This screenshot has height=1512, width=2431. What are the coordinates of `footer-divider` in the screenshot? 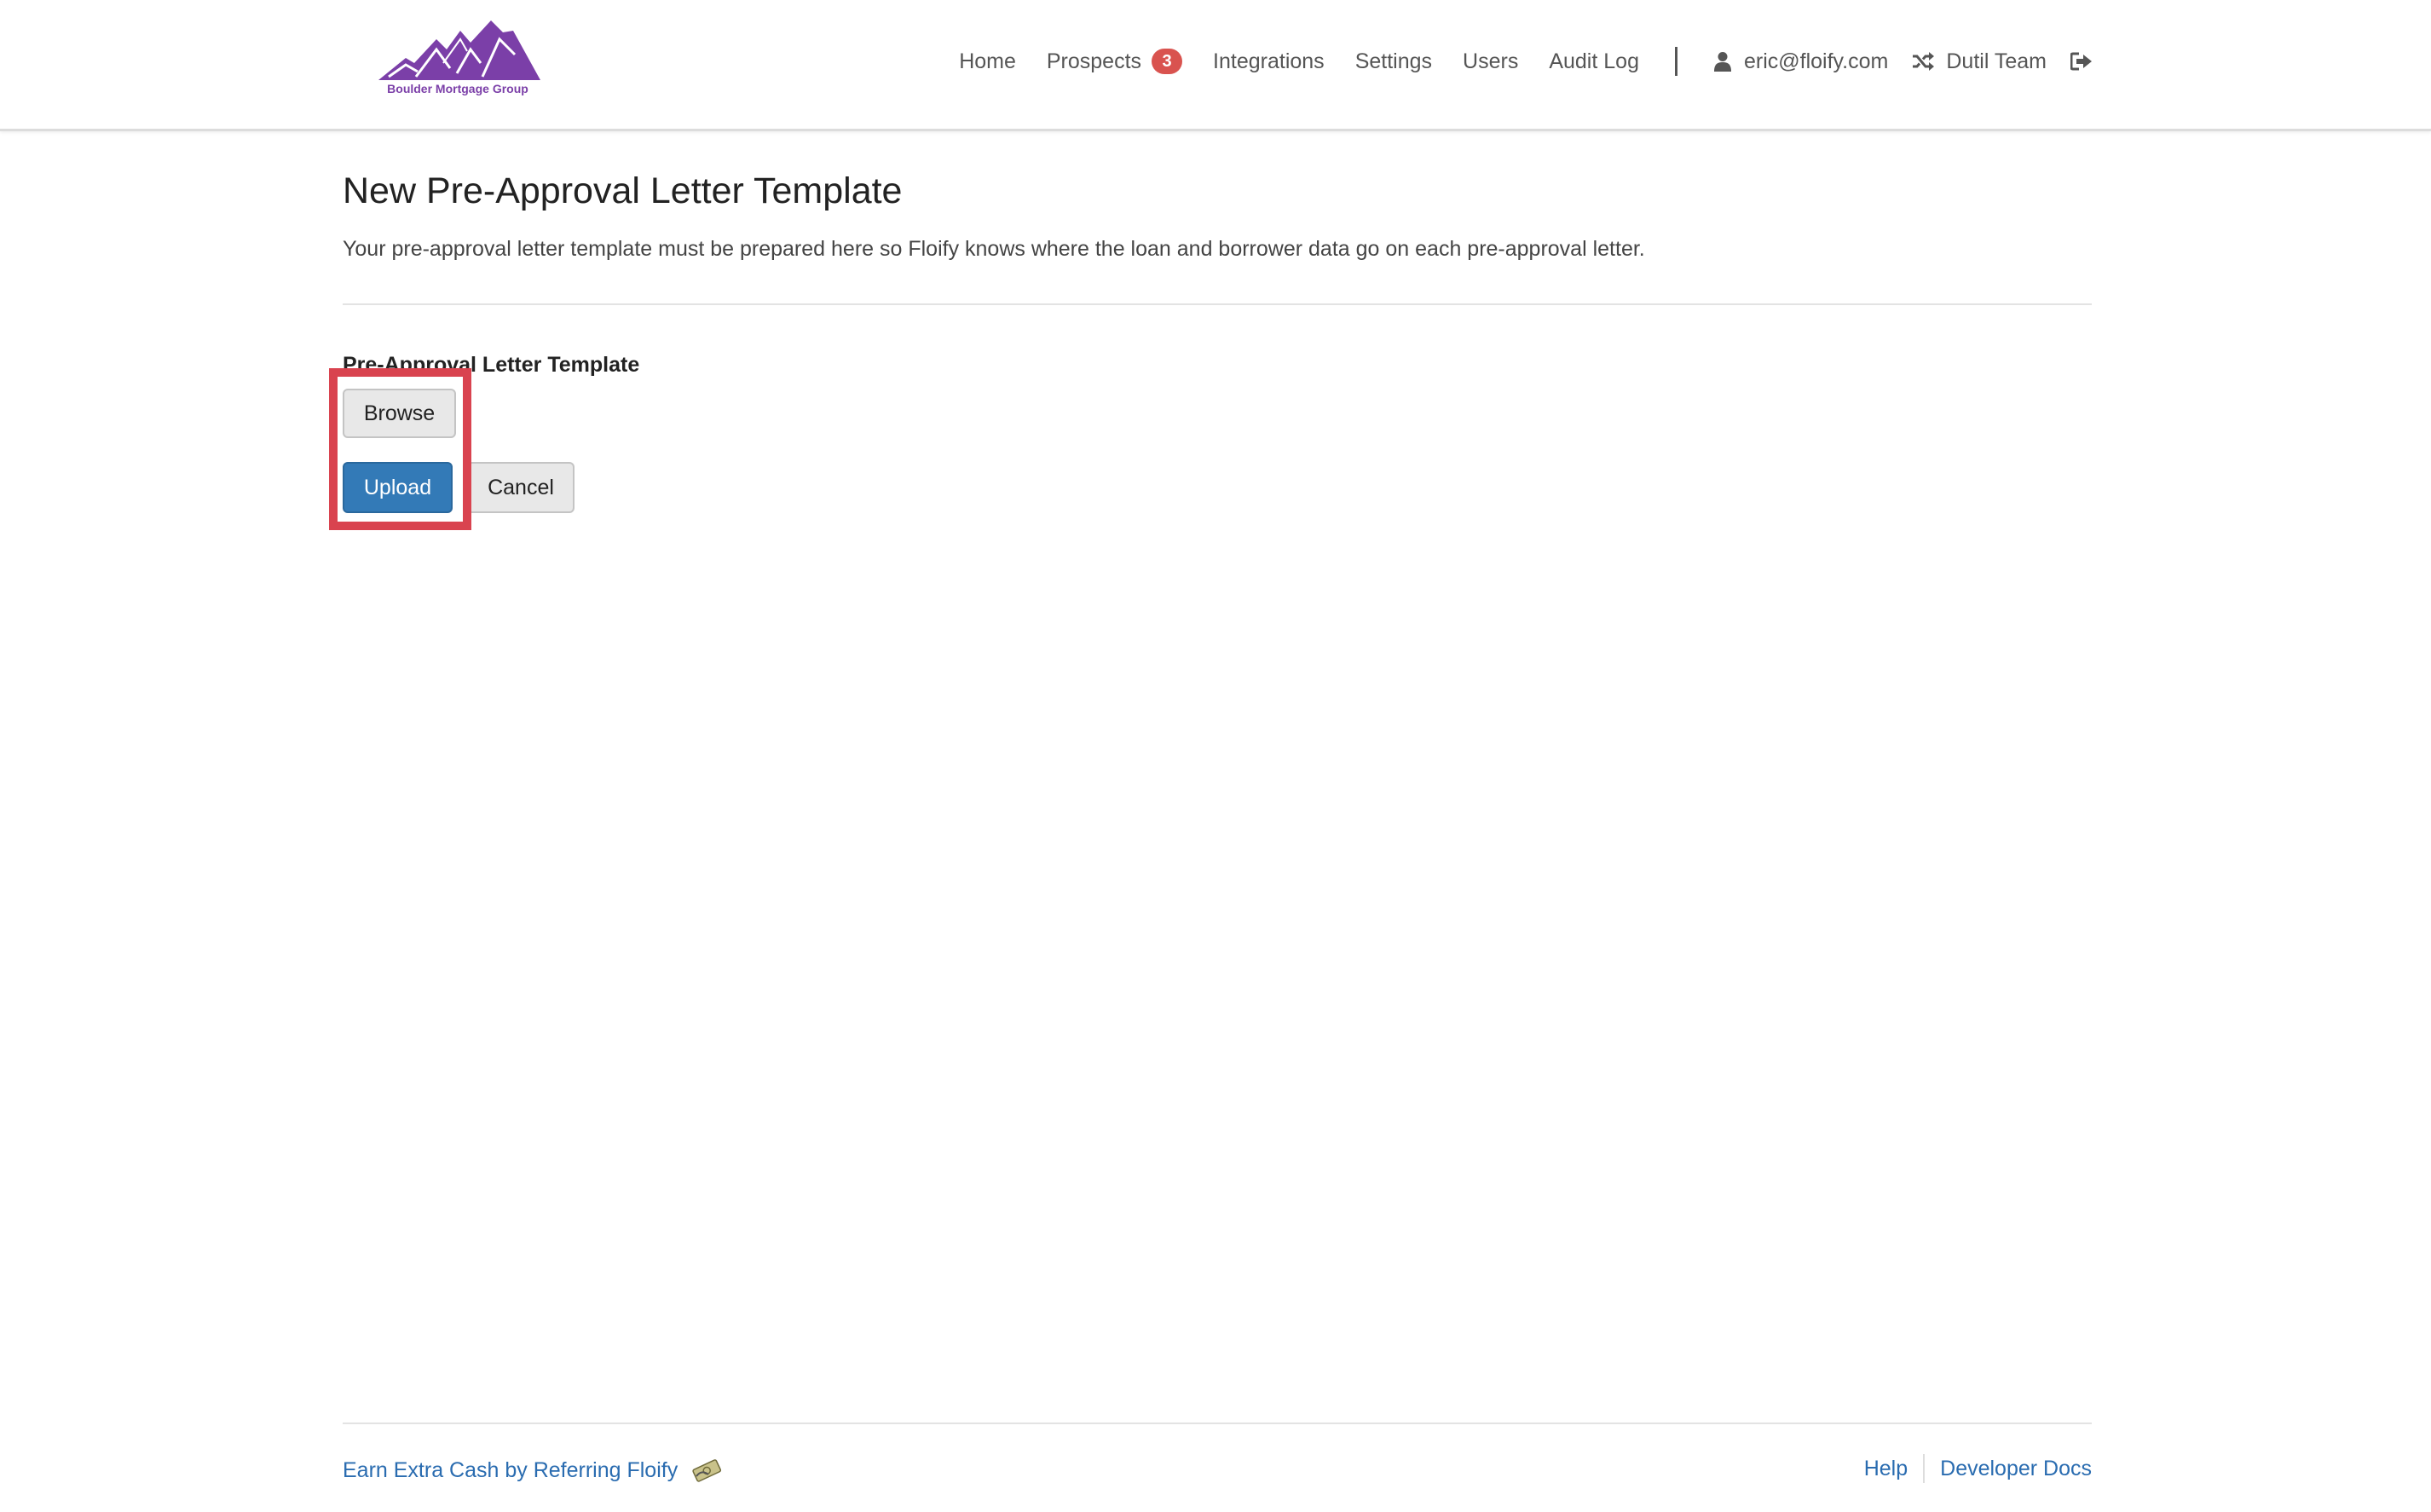 It's located at (1217, 1423).